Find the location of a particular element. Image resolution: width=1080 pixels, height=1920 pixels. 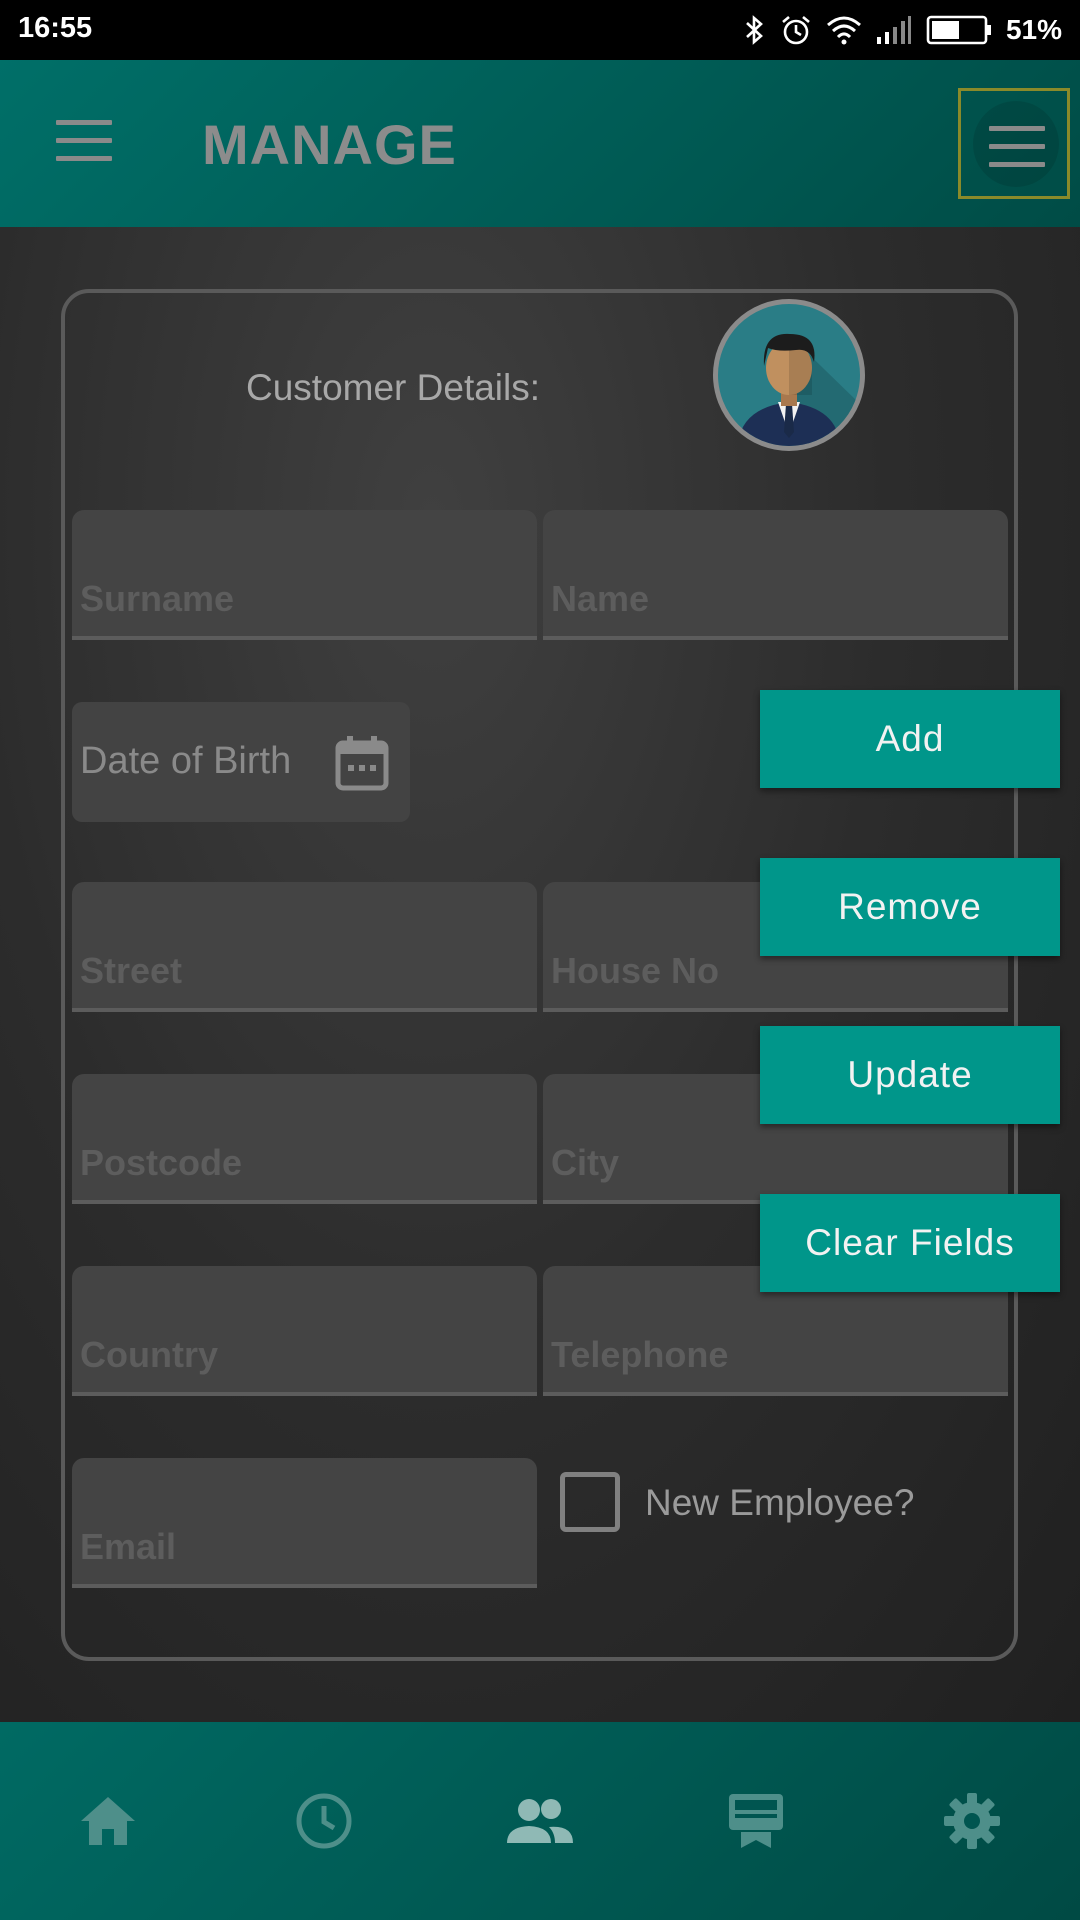

bluetooth-icon is located at coordinates (754, 30).